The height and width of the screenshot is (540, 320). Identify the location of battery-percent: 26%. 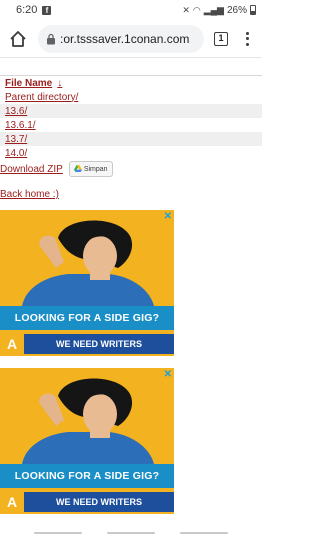
(236, 10).